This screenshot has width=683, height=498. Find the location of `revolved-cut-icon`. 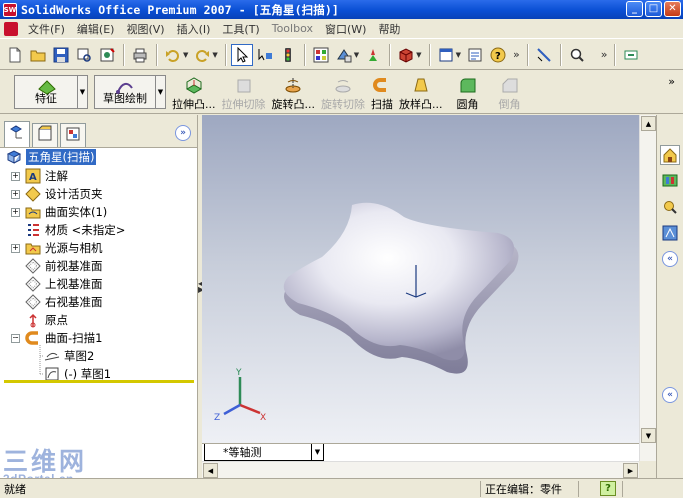

revolved-cut-icon is located at coordinates (343, 86).